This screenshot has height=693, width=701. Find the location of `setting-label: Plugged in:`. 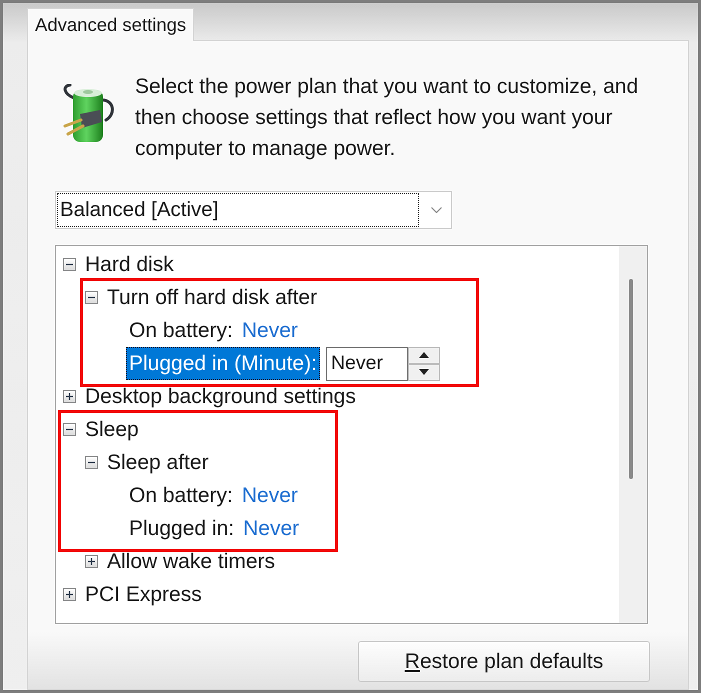

setting-label: Plugged in: is located at coordinates (182, 528).